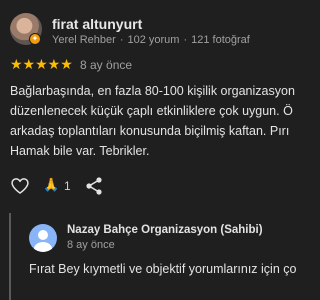 Image resolution: width=320 pixels, height=300 pixels. Describe the element at coordinates (91, 245) in the screenshot. I see `owner-reply-date: 8 ay önce` at that location.